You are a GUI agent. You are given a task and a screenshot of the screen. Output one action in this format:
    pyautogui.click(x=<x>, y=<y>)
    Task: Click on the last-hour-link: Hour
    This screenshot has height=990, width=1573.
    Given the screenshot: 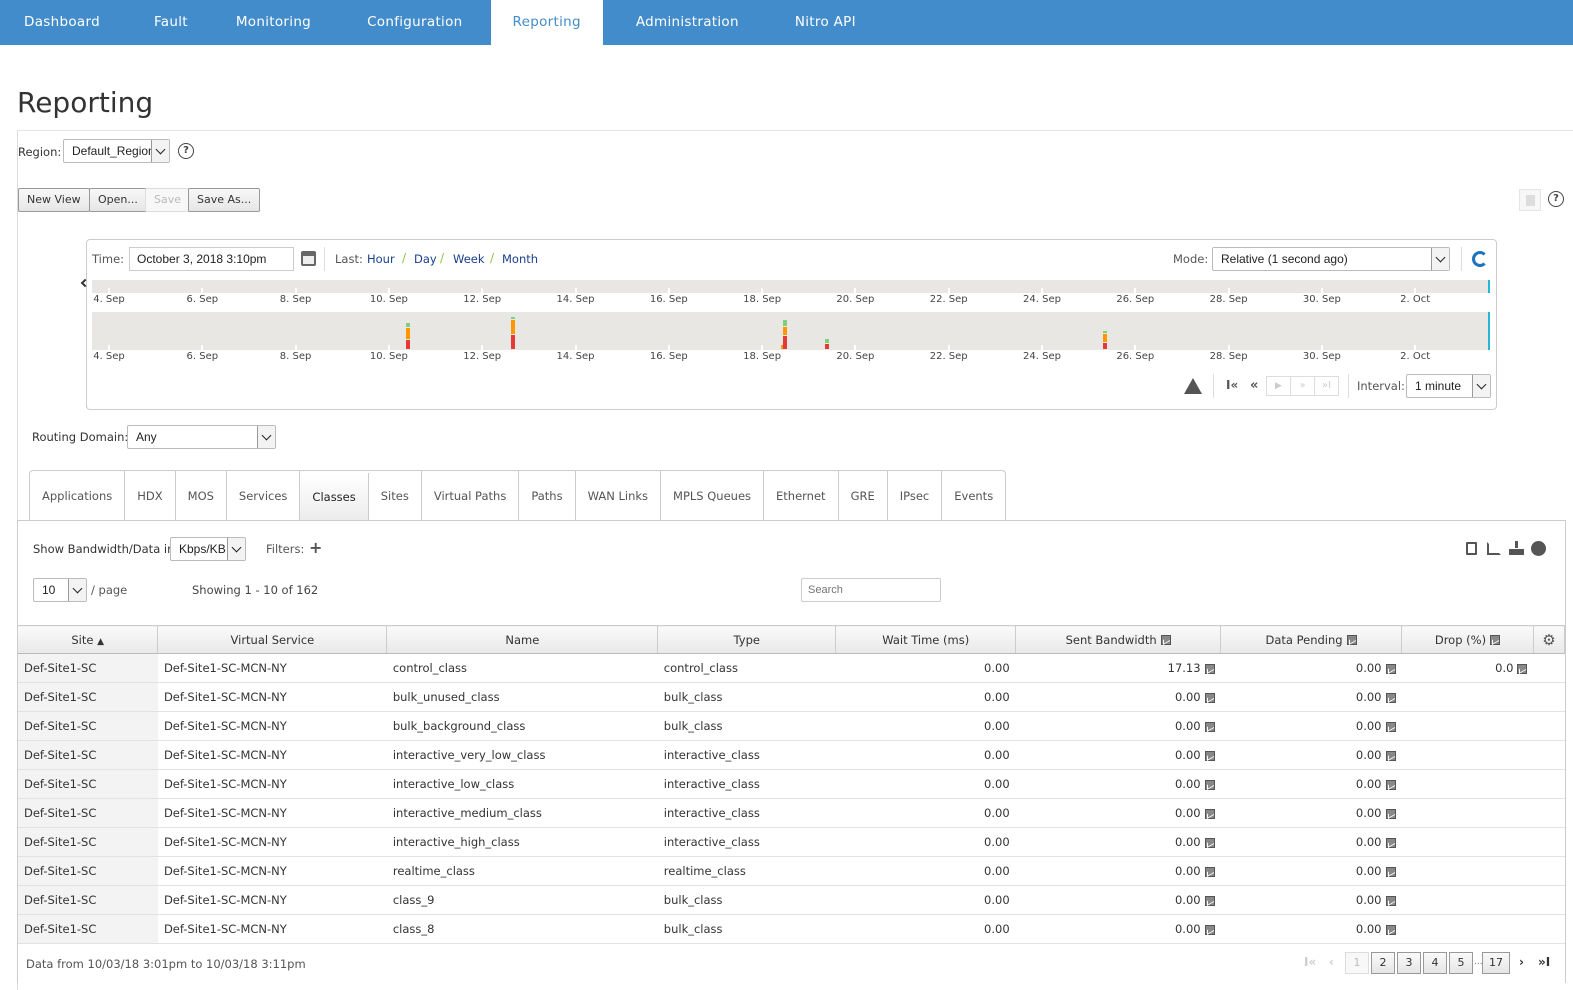 What is the action you would take?
    pyautogui.click(x=381, y=259)
    